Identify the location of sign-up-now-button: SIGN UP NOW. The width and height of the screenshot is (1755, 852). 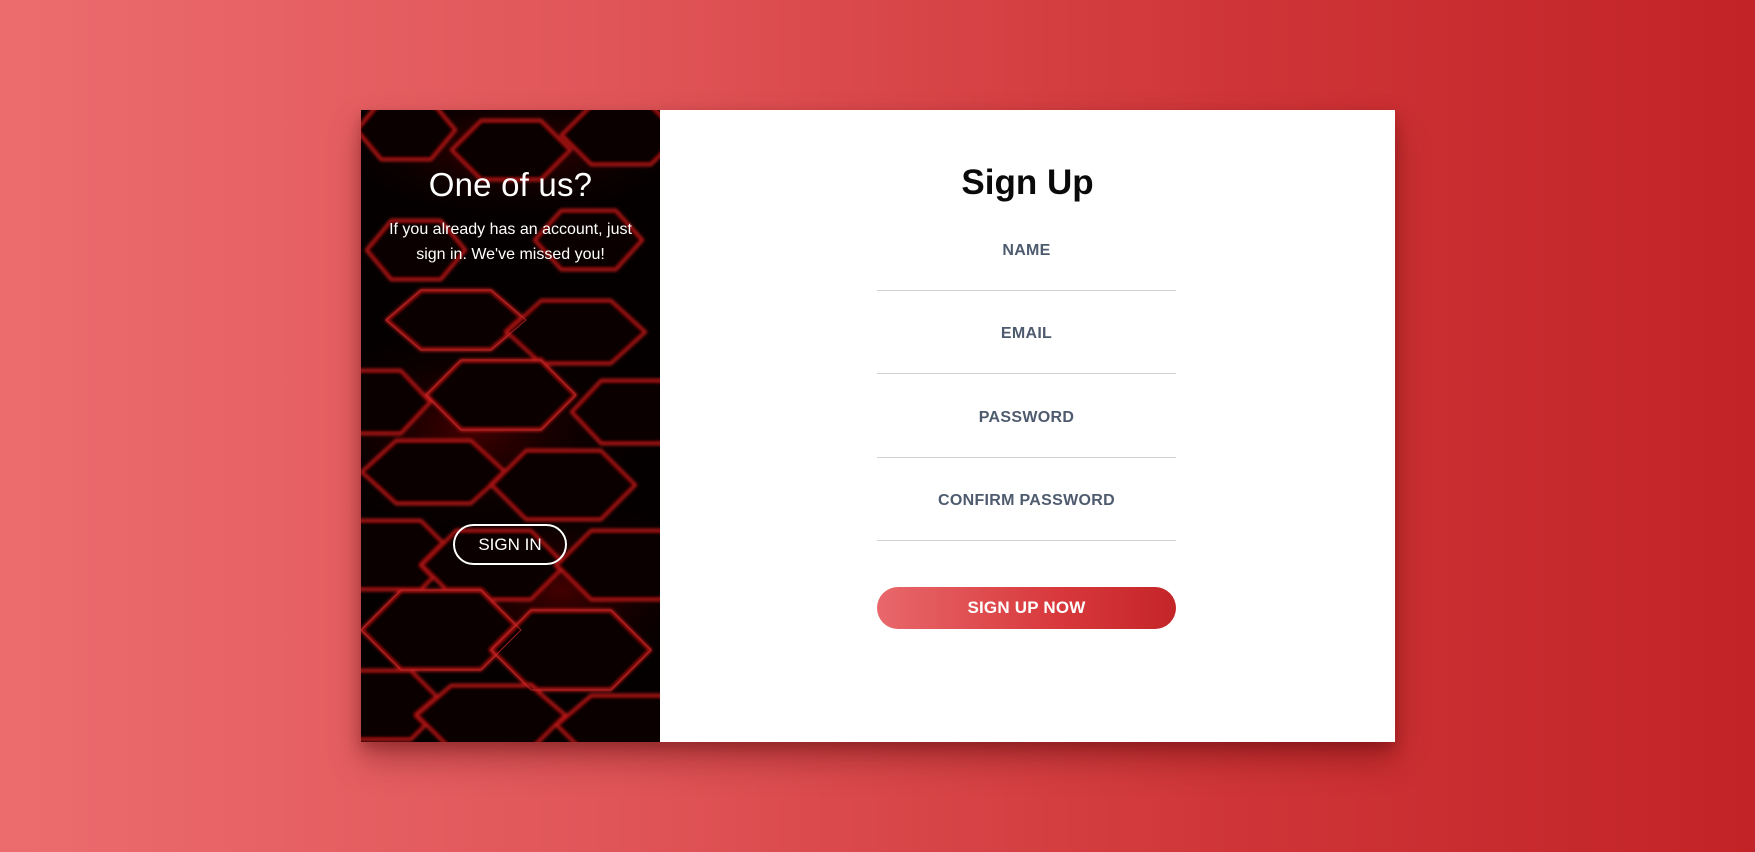
(1026, 608).